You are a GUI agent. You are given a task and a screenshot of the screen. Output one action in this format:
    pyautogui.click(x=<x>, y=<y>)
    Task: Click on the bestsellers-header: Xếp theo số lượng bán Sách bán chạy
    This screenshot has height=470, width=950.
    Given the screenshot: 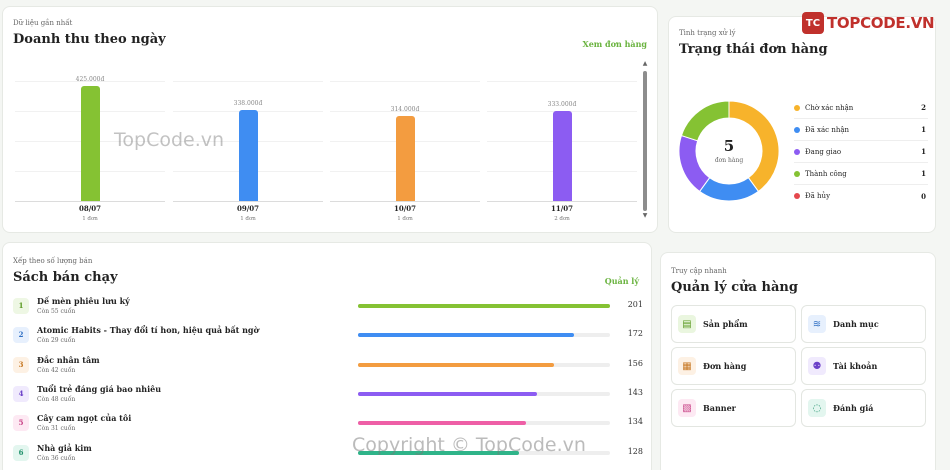 What is the action you would take?
    pyautogui.click(x=65, y=271)
    